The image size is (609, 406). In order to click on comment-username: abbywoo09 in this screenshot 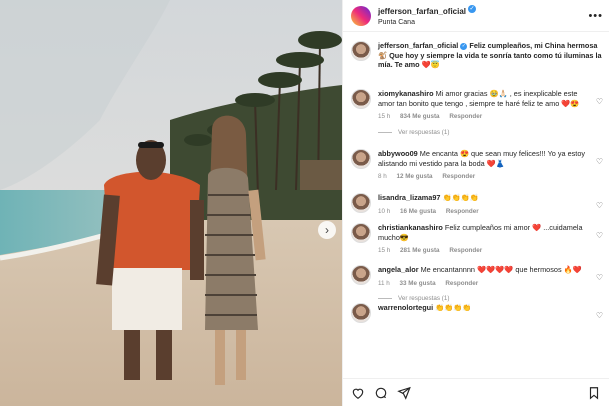, I will do `click(398, 153)`.